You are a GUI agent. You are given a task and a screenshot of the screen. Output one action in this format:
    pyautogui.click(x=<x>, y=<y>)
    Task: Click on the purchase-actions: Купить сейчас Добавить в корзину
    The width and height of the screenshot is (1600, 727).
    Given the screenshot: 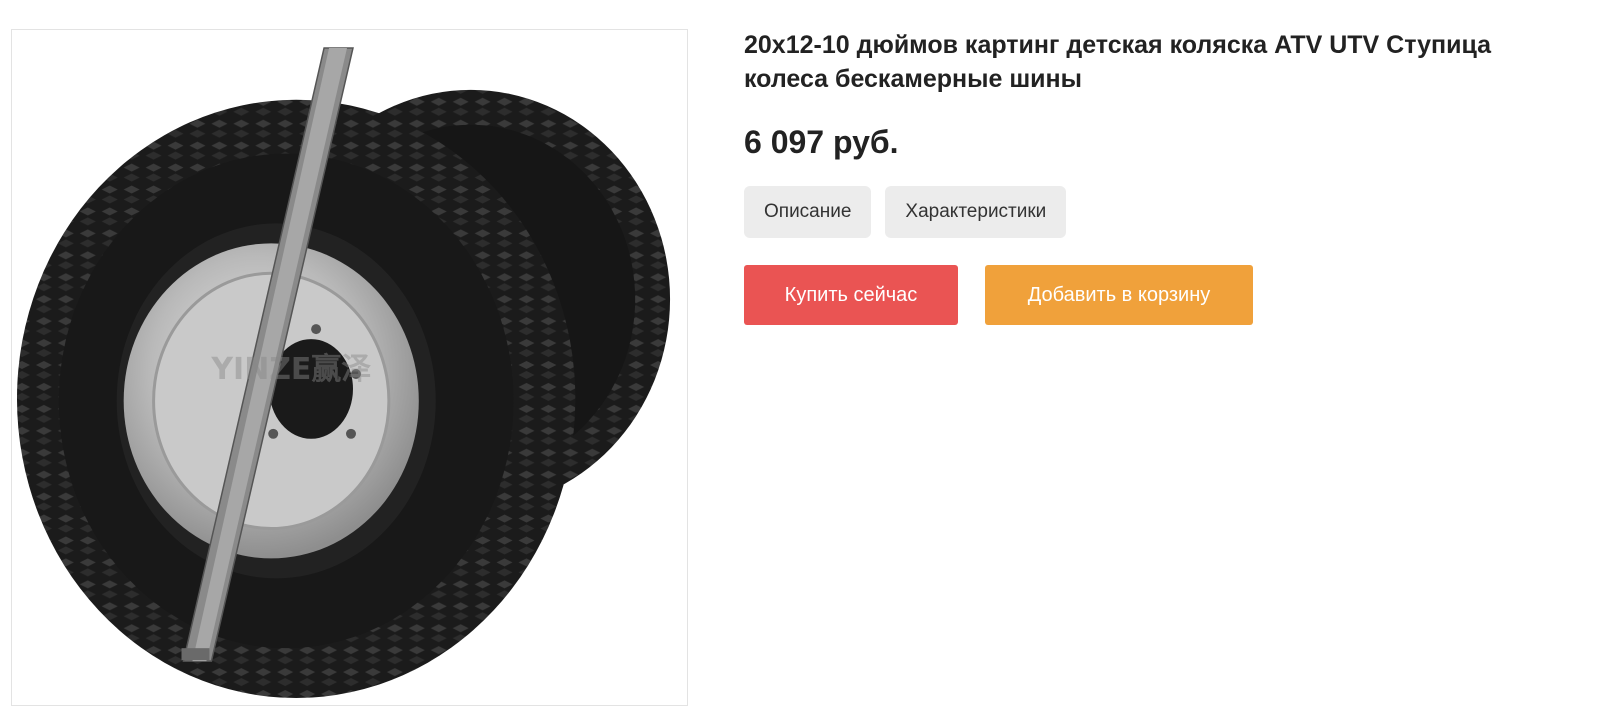 What is the action you would take?
    pyautogui.click(x=1159, y=295)
    